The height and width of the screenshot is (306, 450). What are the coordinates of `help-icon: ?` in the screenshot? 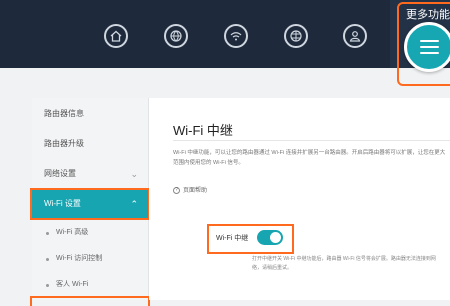 It's located at (176, 190).